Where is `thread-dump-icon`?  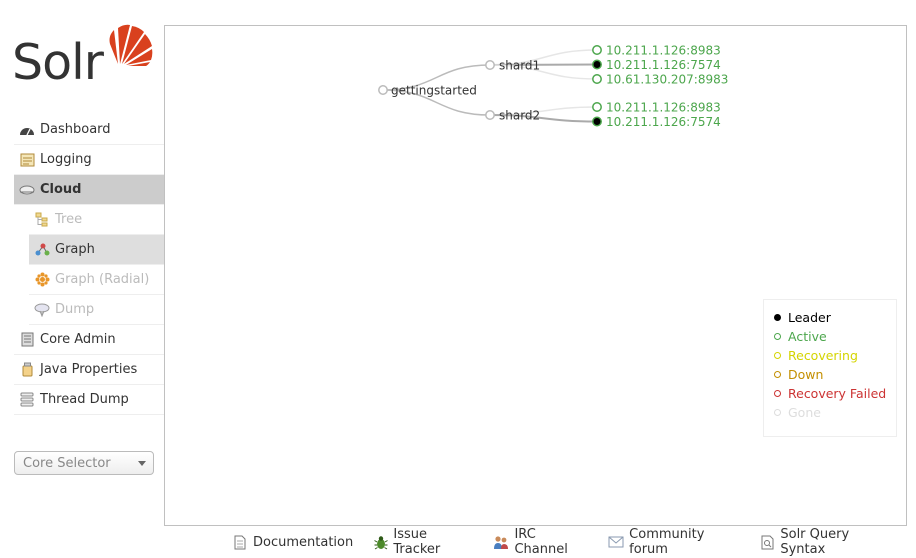
thread-dump-icon is located at coordinates (27, 400).